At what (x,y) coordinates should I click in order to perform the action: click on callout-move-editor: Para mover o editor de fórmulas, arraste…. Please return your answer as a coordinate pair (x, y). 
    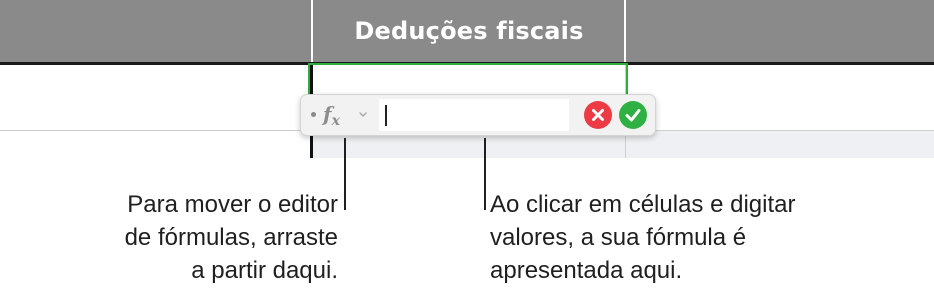
    Looking at the image, I should click on (199, 237).